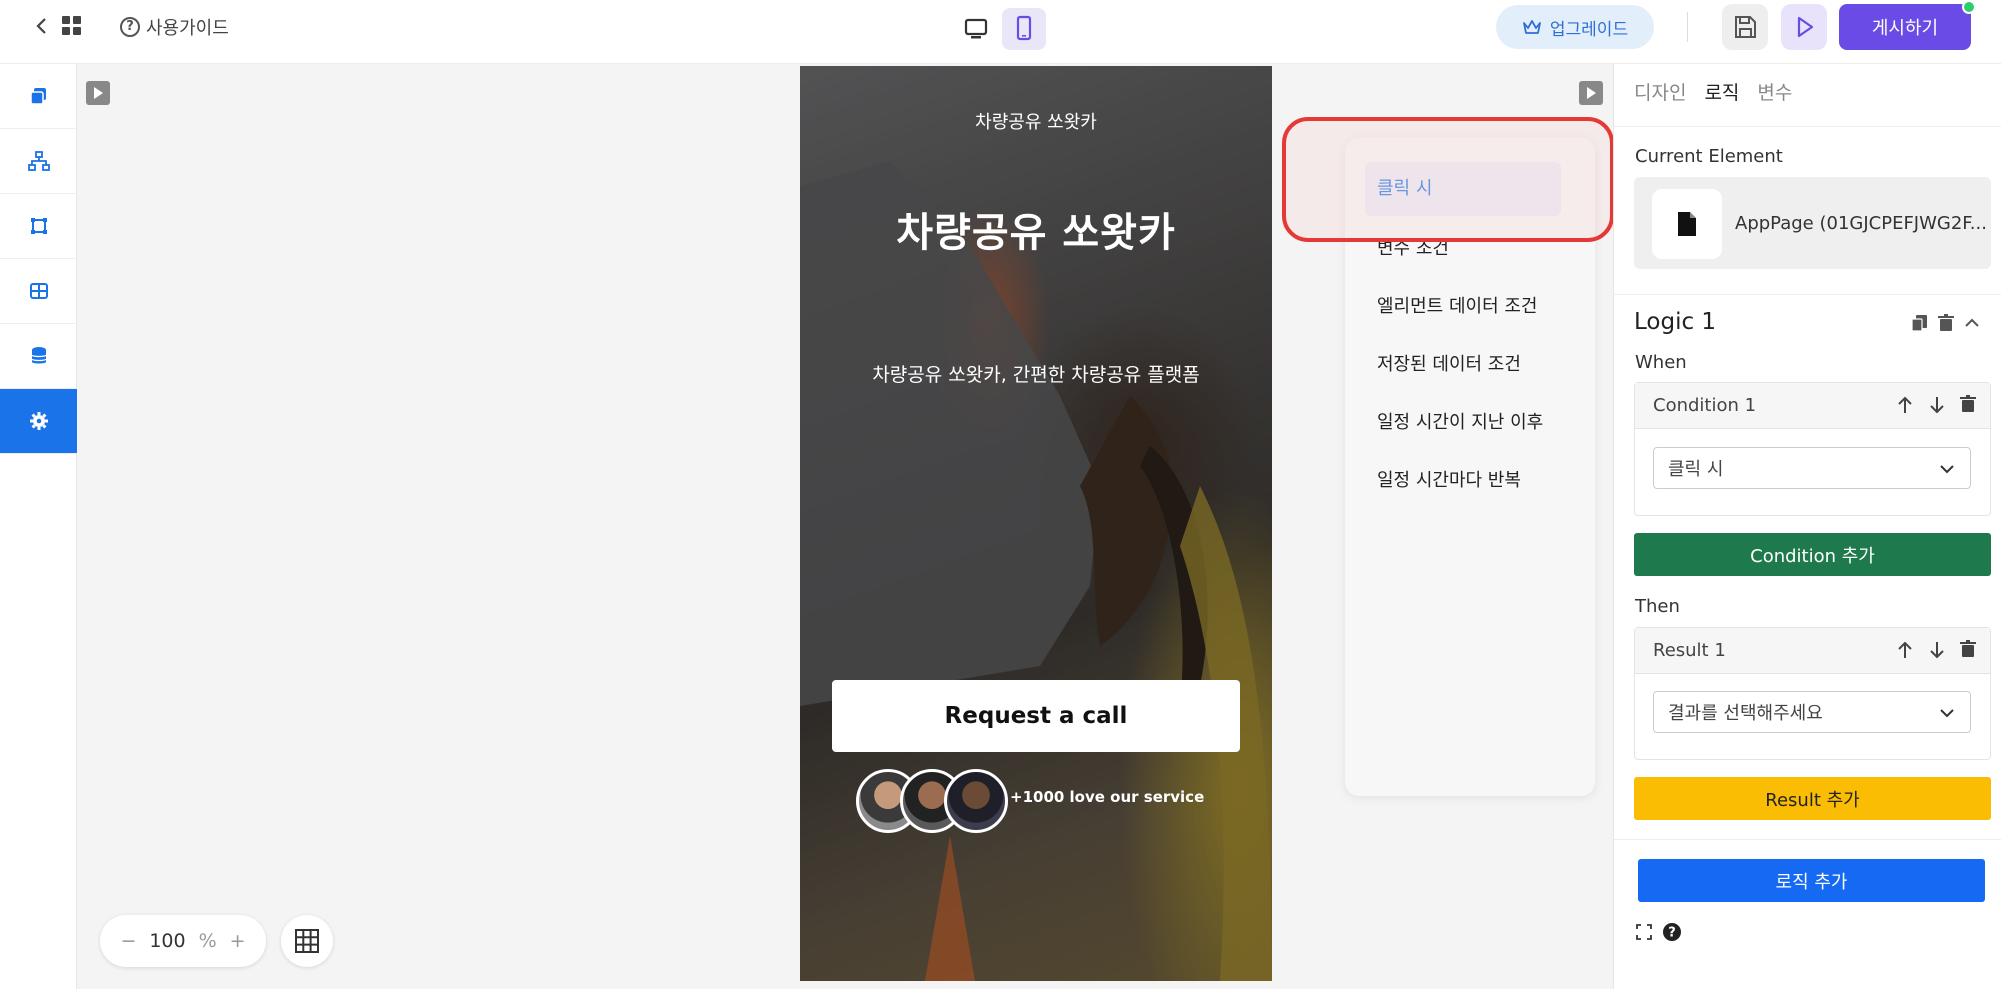  I want to click on condition-option-stored-data: 저장된 데이터 조건, so click(1449, 363).